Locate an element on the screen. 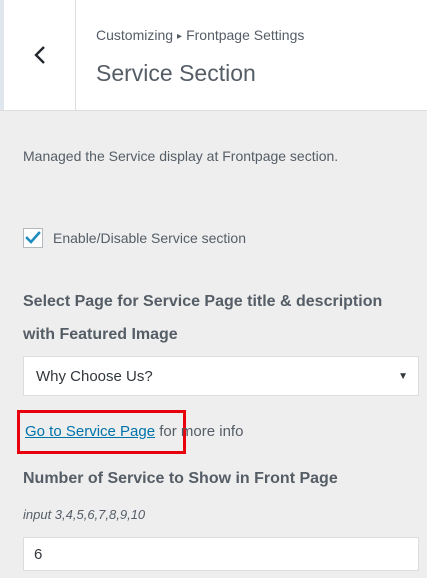 Image resolution: width=427 pixels, height=578 pixels. service-page-select-value: Why Choose Us? is located at coordinates (94, 376).